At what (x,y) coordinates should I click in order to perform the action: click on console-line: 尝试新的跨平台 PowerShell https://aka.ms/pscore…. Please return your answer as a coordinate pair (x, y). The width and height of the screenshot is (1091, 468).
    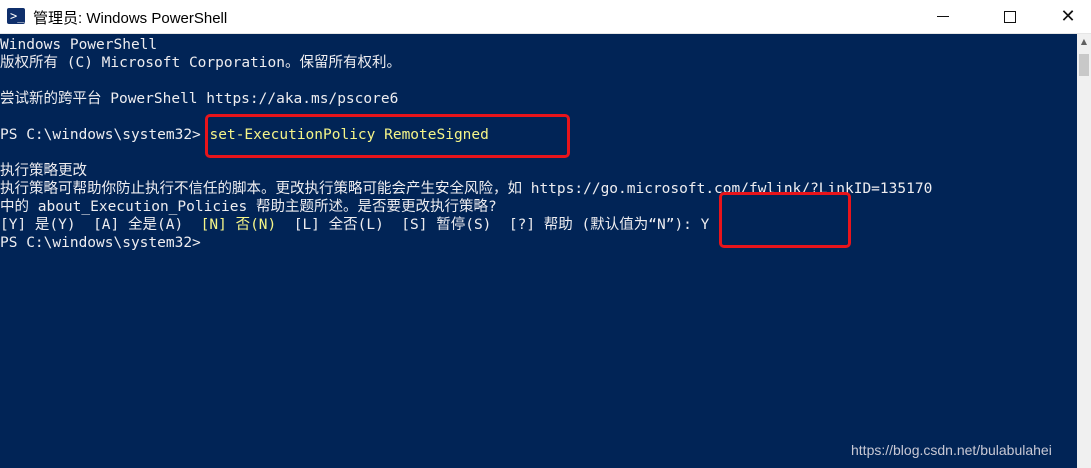
    Looking at the image, I should click on (199, 99).